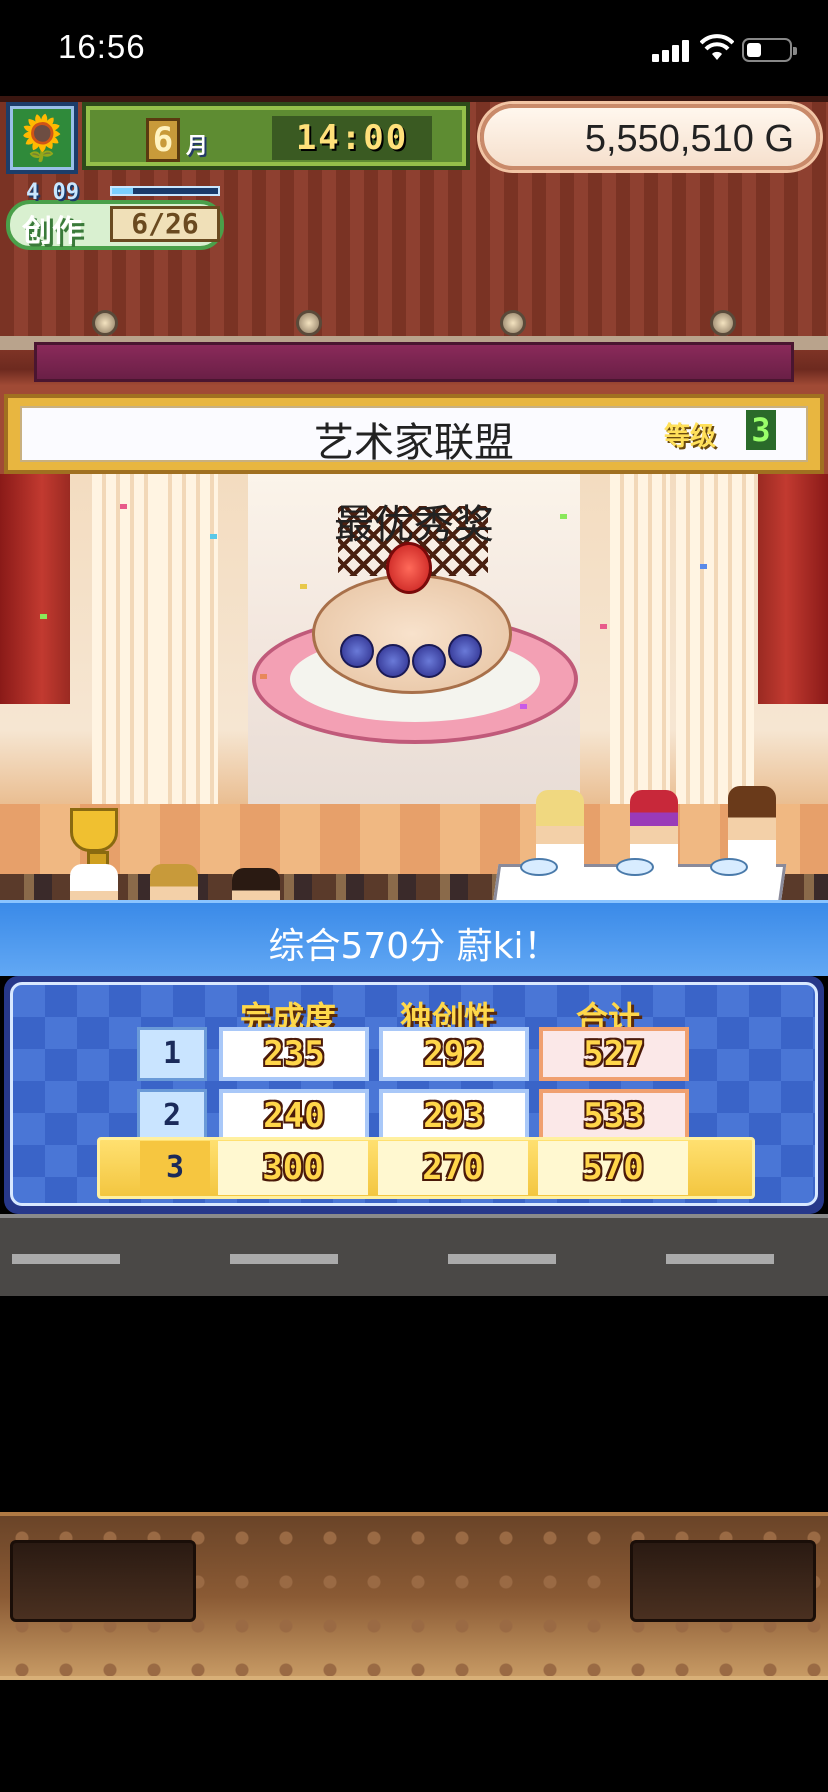 The height and width of the screenshot is (1792, 828). I want to click on status-time: 16:56, so click(102, 46).